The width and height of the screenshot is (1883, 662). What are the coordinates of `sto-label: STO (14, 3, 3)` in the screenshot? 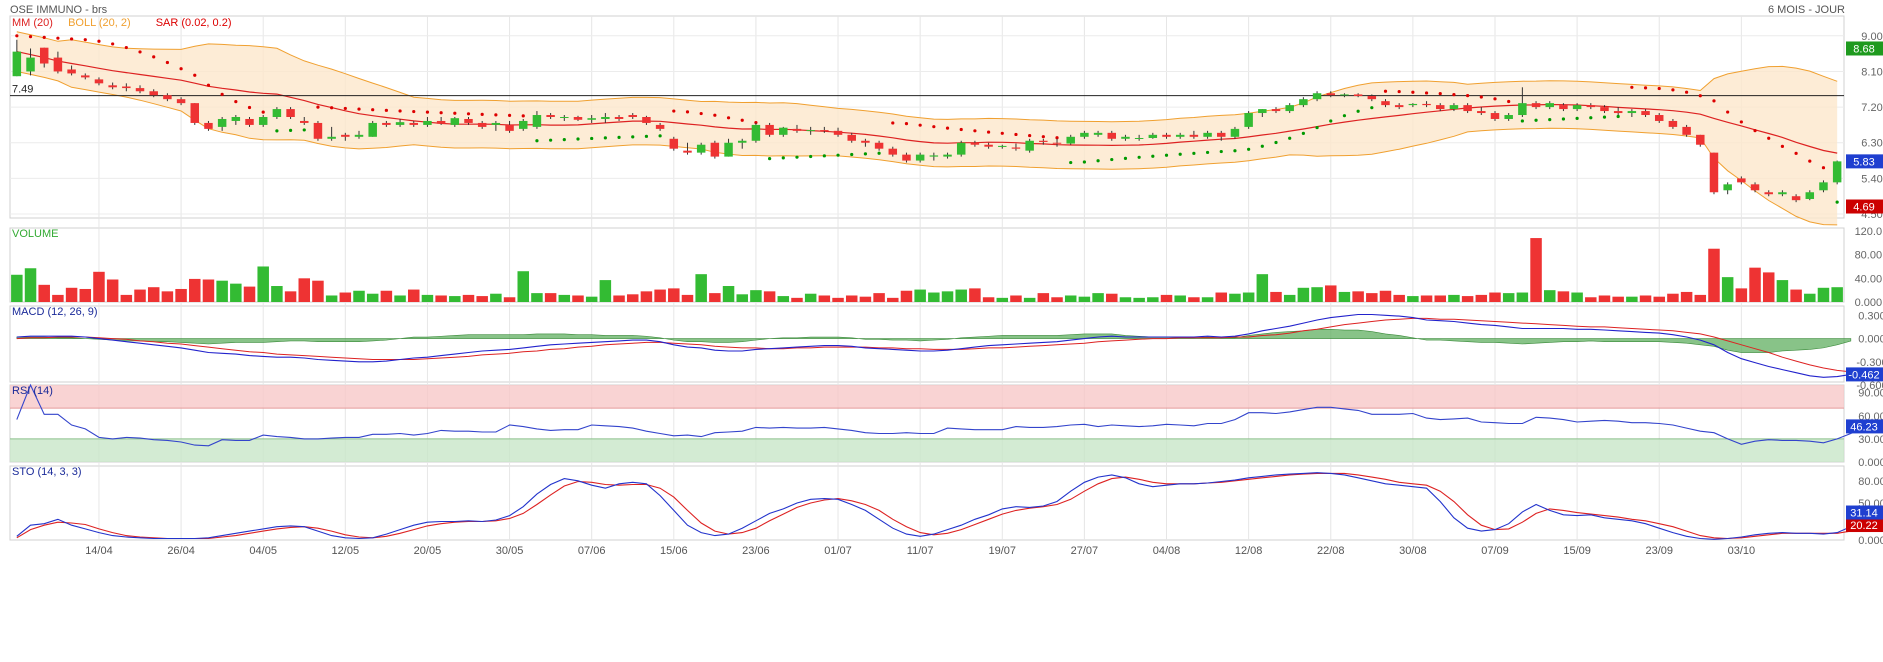 It's located at (47, 472).